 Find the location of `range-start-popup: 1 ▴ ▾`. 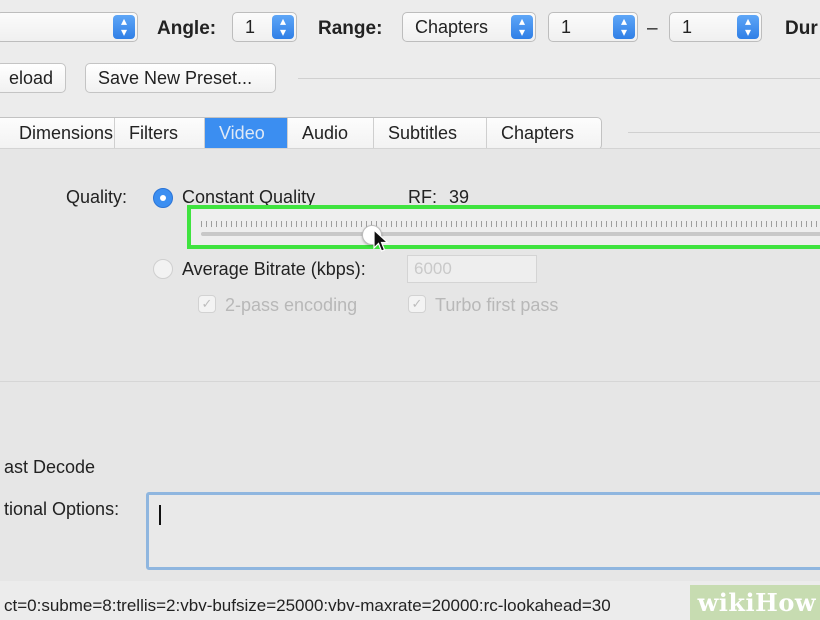

range-start-popup: 1 ▴ ▾ is located at coordinates (593, 27).